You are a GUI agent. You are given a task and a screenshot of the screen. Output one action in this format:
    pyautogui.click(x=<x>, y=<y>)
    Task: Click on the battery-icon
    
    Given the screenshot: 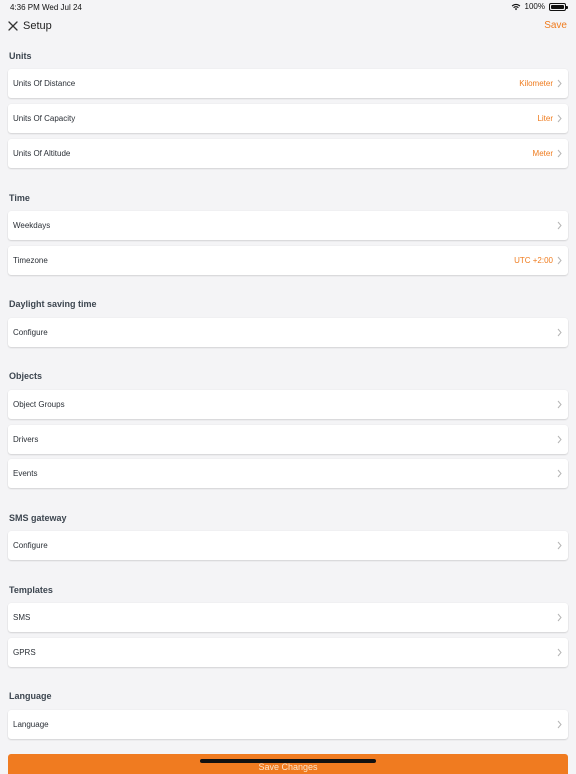 What is the action you would take?
    pyautogui.click(x=558, y=6)
    